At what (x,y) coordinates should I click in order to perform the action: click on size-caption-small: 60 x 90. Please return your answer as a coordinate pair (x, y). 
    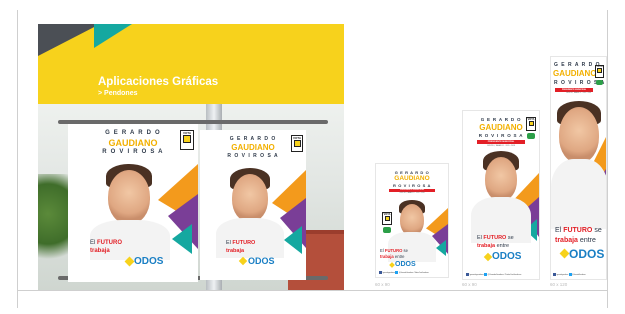
    Looking at the image, I should click on (382, 284).